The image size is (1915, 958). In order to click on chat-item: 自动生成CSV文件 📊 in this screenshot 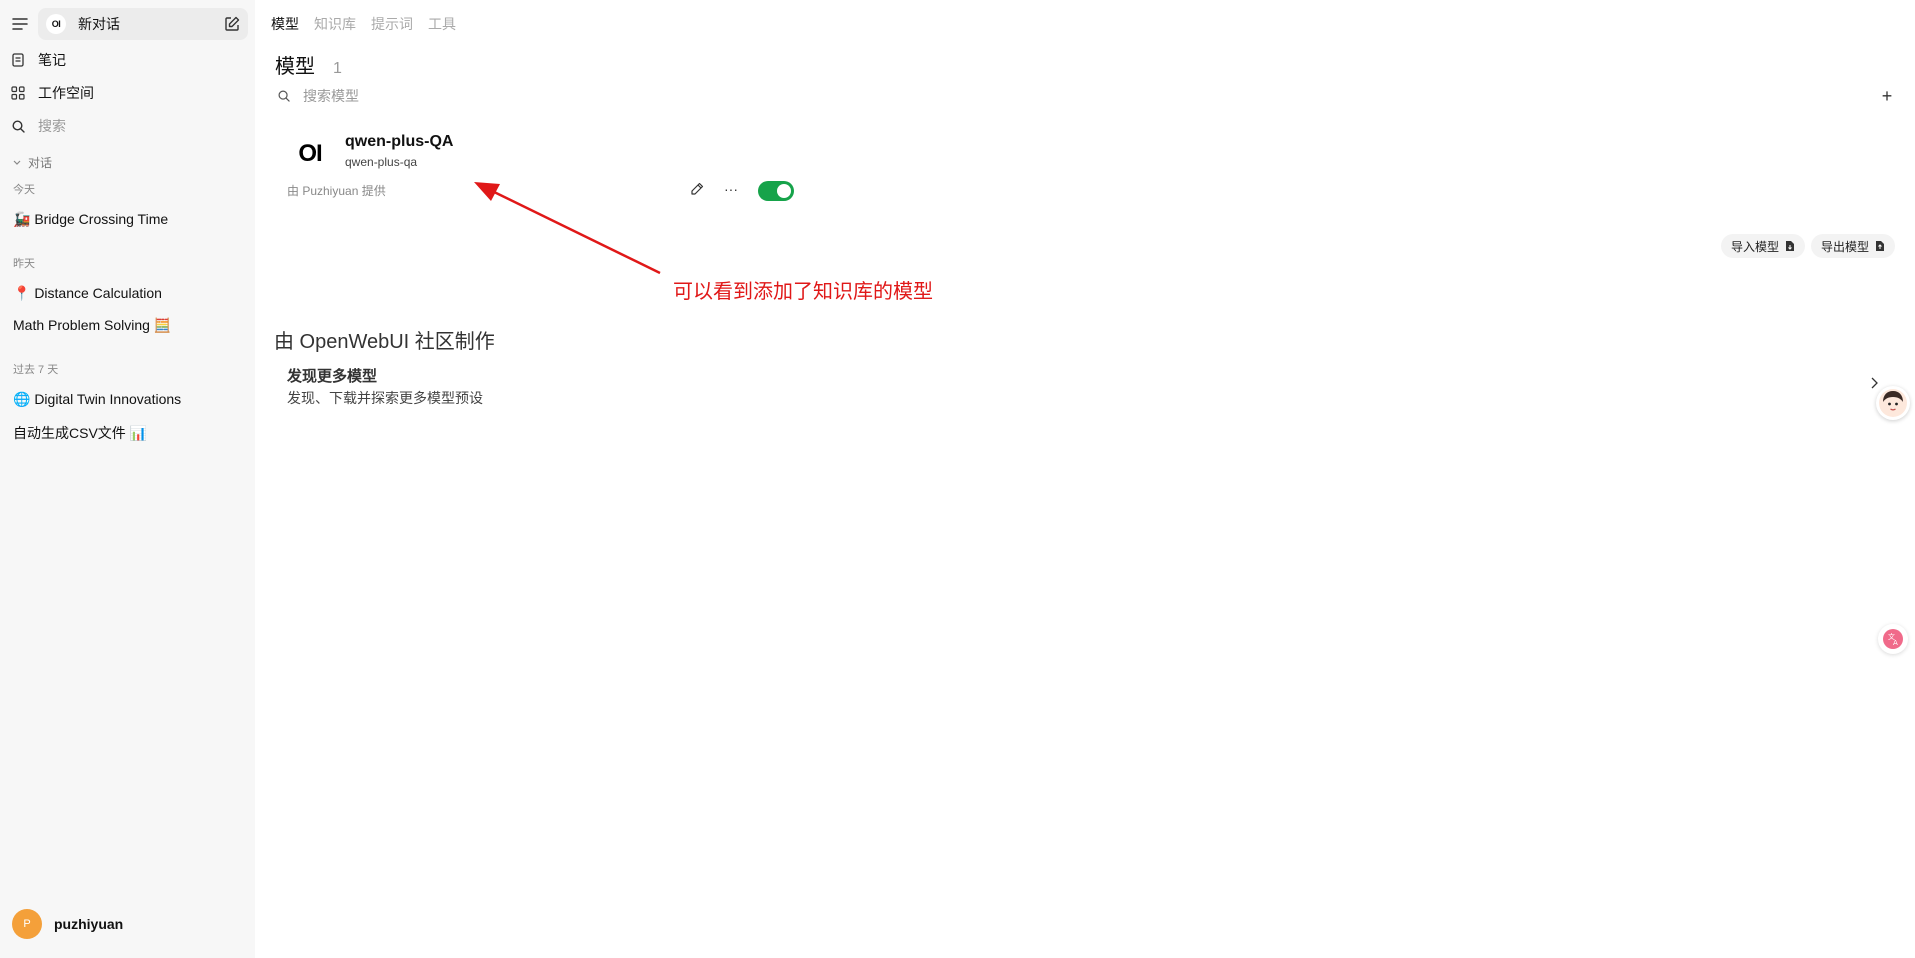, I will do `click(80, 433)`.